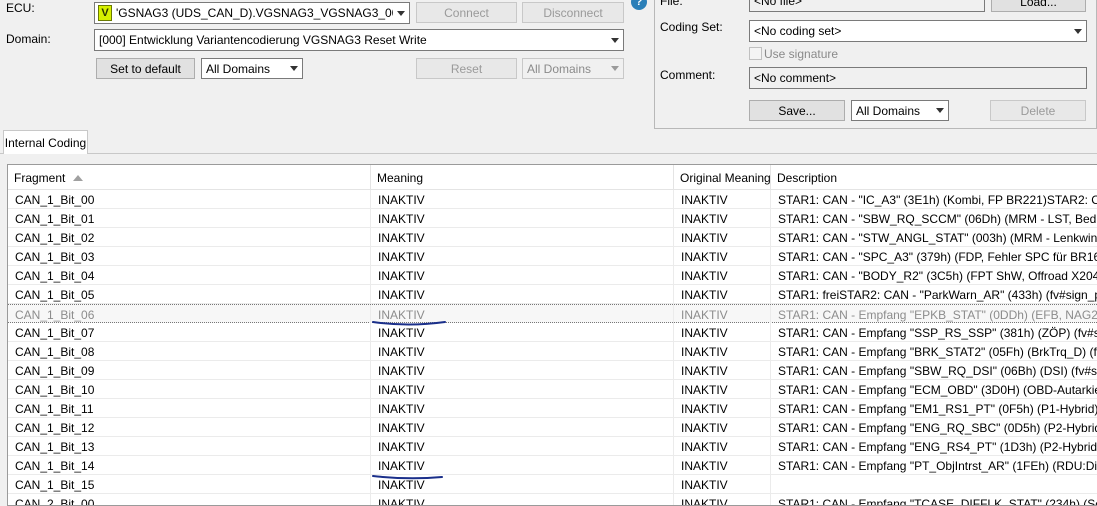 The width and height of the screenshot is (1097, 506). Describe the element at coordinates (20, 8) in the screenshot. I see `ecu-label: ECU:` at that location.